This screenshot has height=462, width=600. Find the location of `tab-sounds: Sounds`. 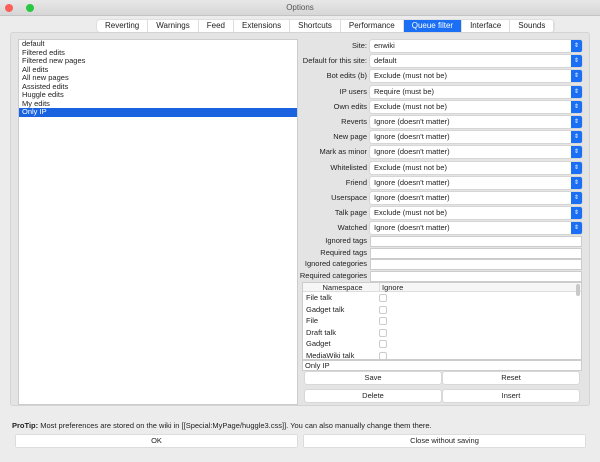

tab-sounds: Sounds is located at coordinates (532, 26).